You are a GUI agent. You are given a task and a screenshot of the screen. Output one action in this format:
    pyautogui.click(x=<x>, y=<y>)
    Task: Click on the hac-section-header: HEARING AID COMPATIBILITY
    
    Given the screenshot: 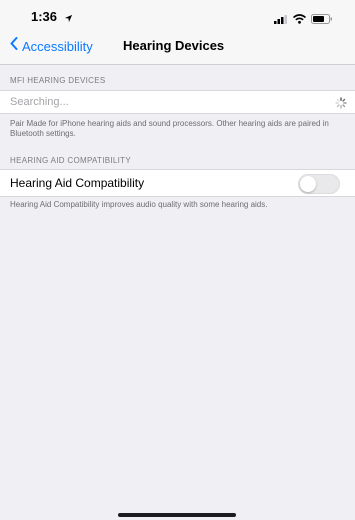 What is the action you would take?
    pyautogui.click(x=70, y=160)
    